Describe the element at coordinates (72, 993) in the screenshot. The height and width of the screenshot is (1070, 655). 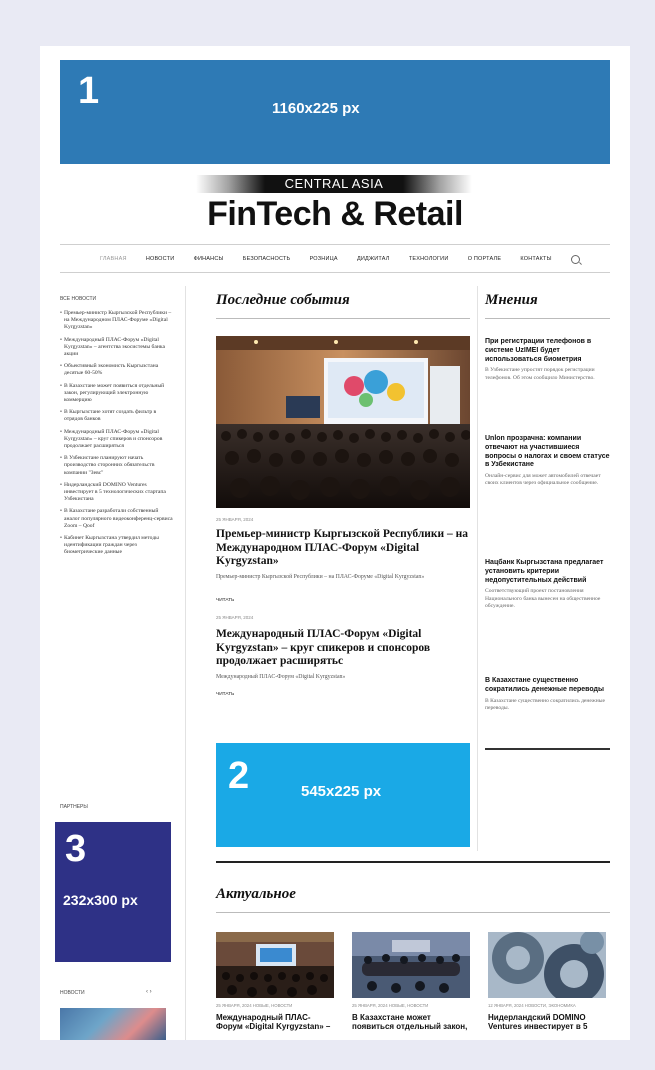
I see `news-widget-heading: Новости` at that location.